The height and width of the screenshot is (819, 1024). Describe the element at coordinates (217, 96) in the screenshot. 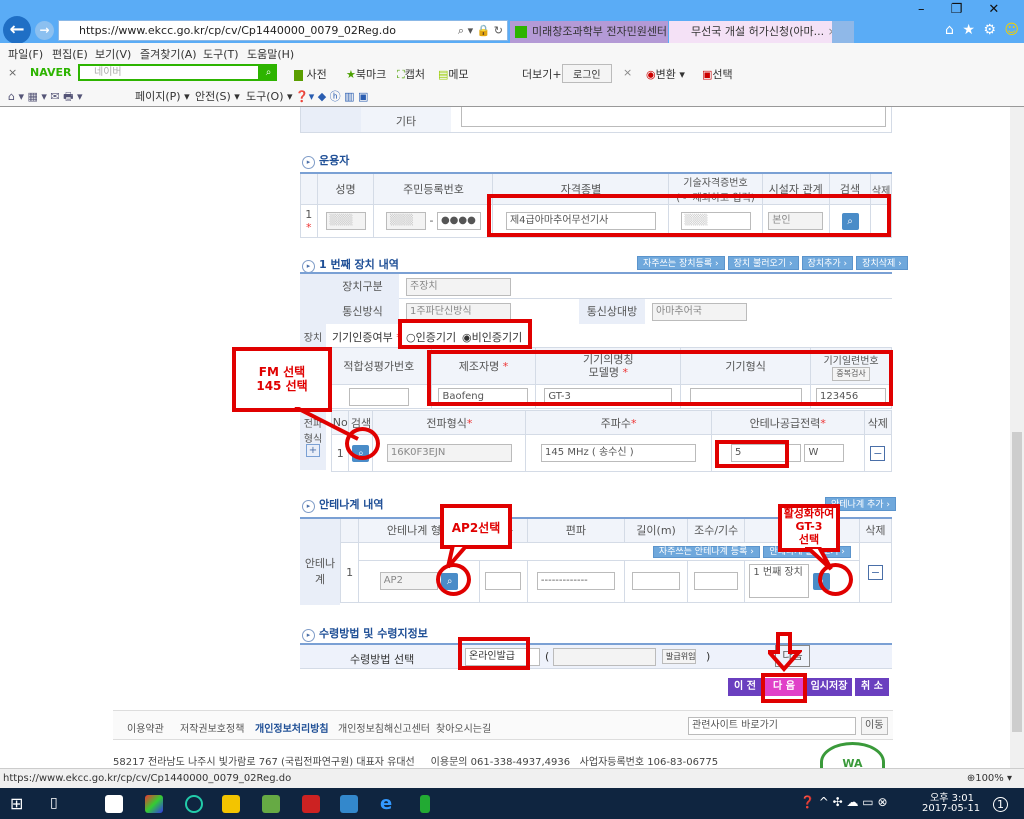

I see `safety-menu: 안전(S) ▾` at that location.